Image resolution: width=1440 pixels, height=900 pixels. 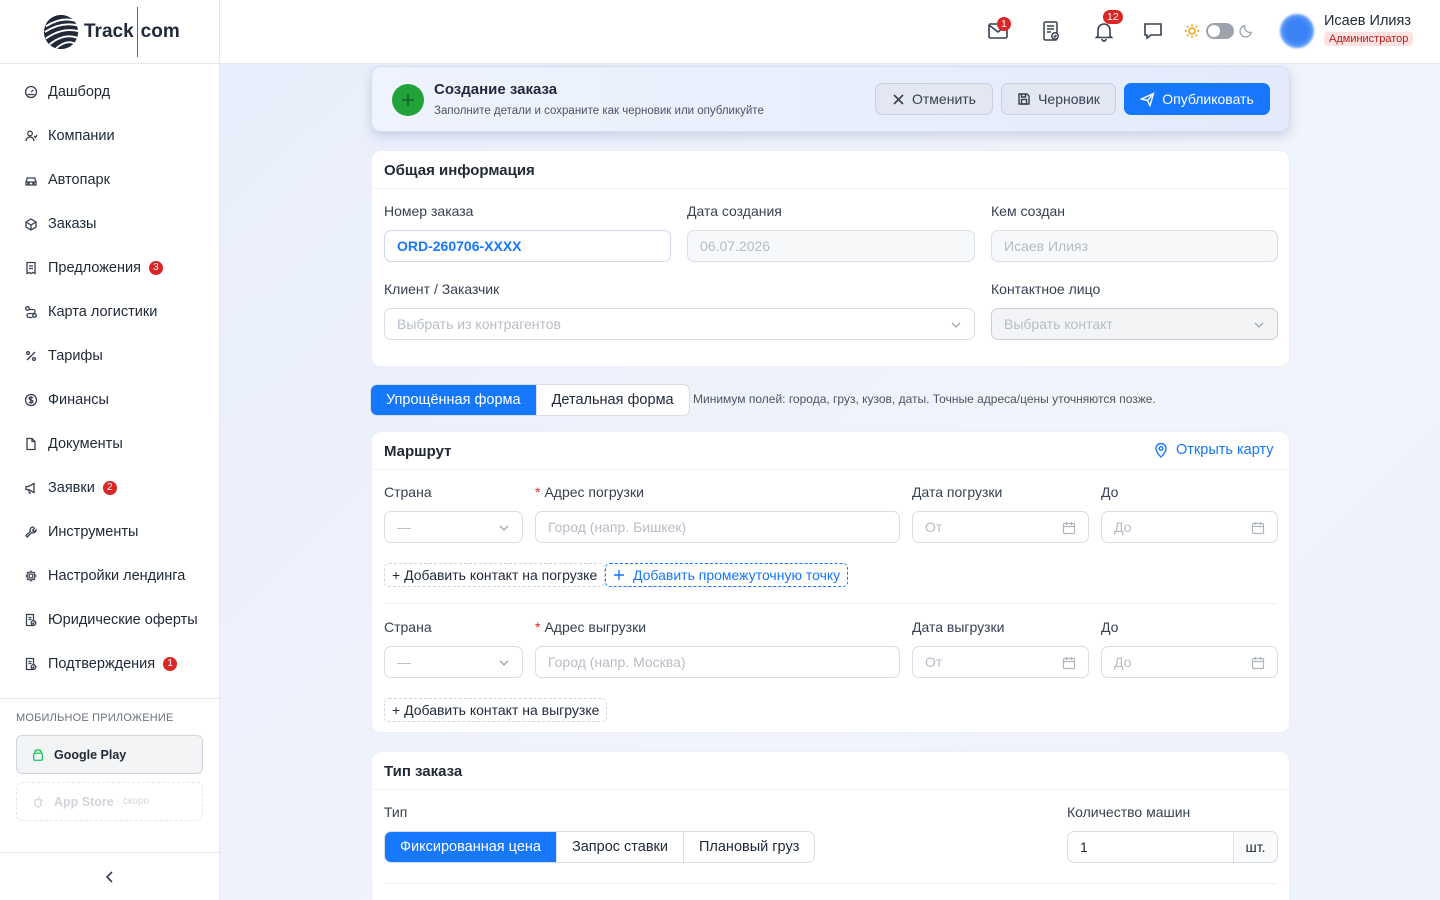 I want to click on brand-logo: Track com, so click(x=109, y=32).